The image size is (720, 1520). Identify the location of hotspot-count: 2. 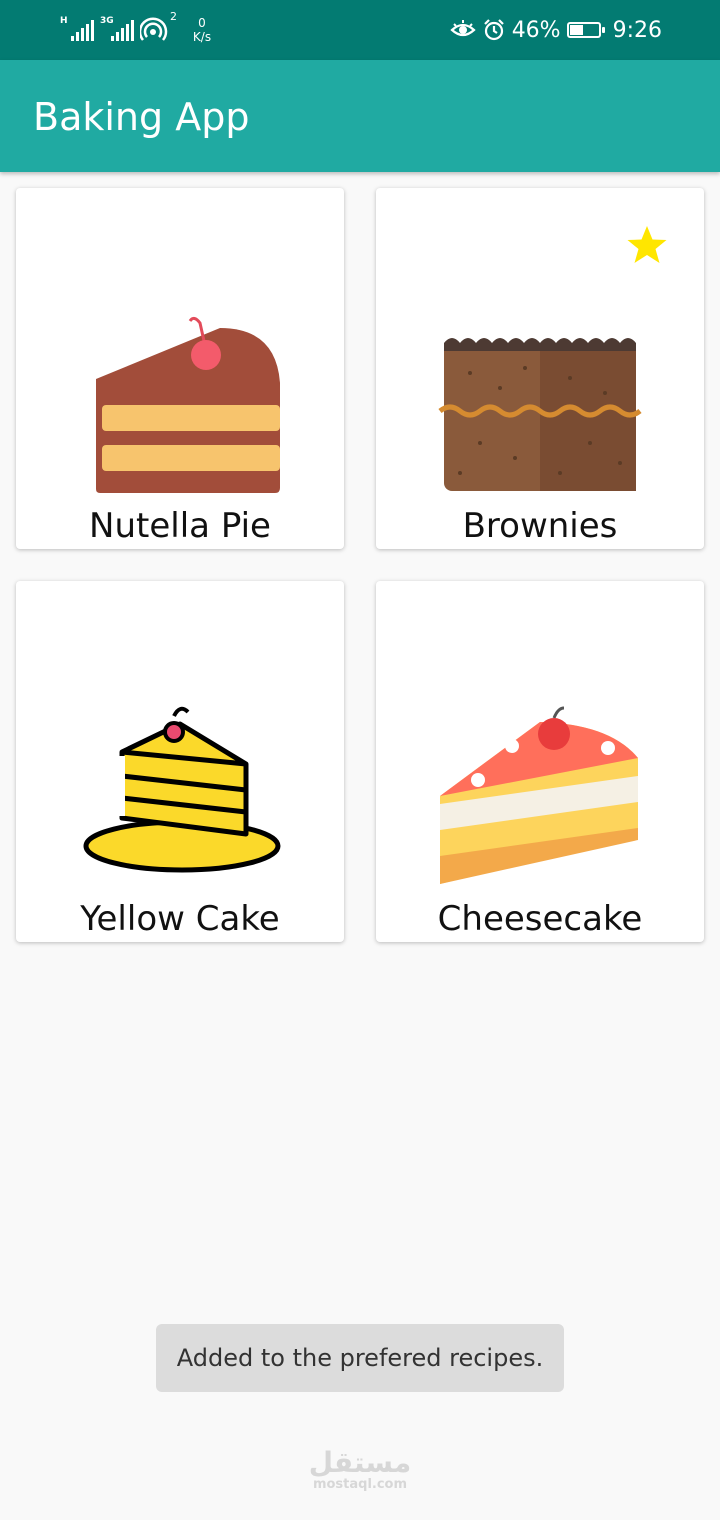
(173, 16).